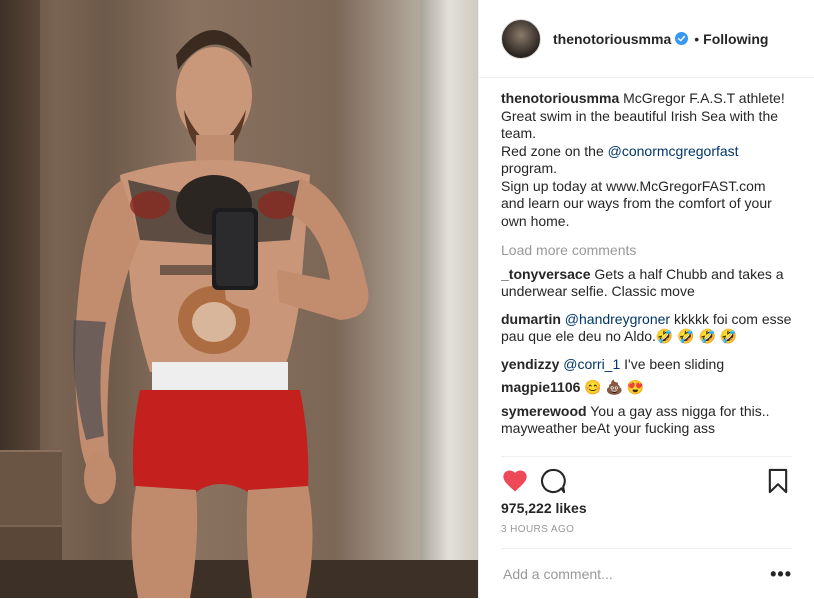 The height and width of the screenshot is (599, 814). Describe the element at coordinates (781, 574) in the screenshot. I see `more-options-icon: •••` at that location.